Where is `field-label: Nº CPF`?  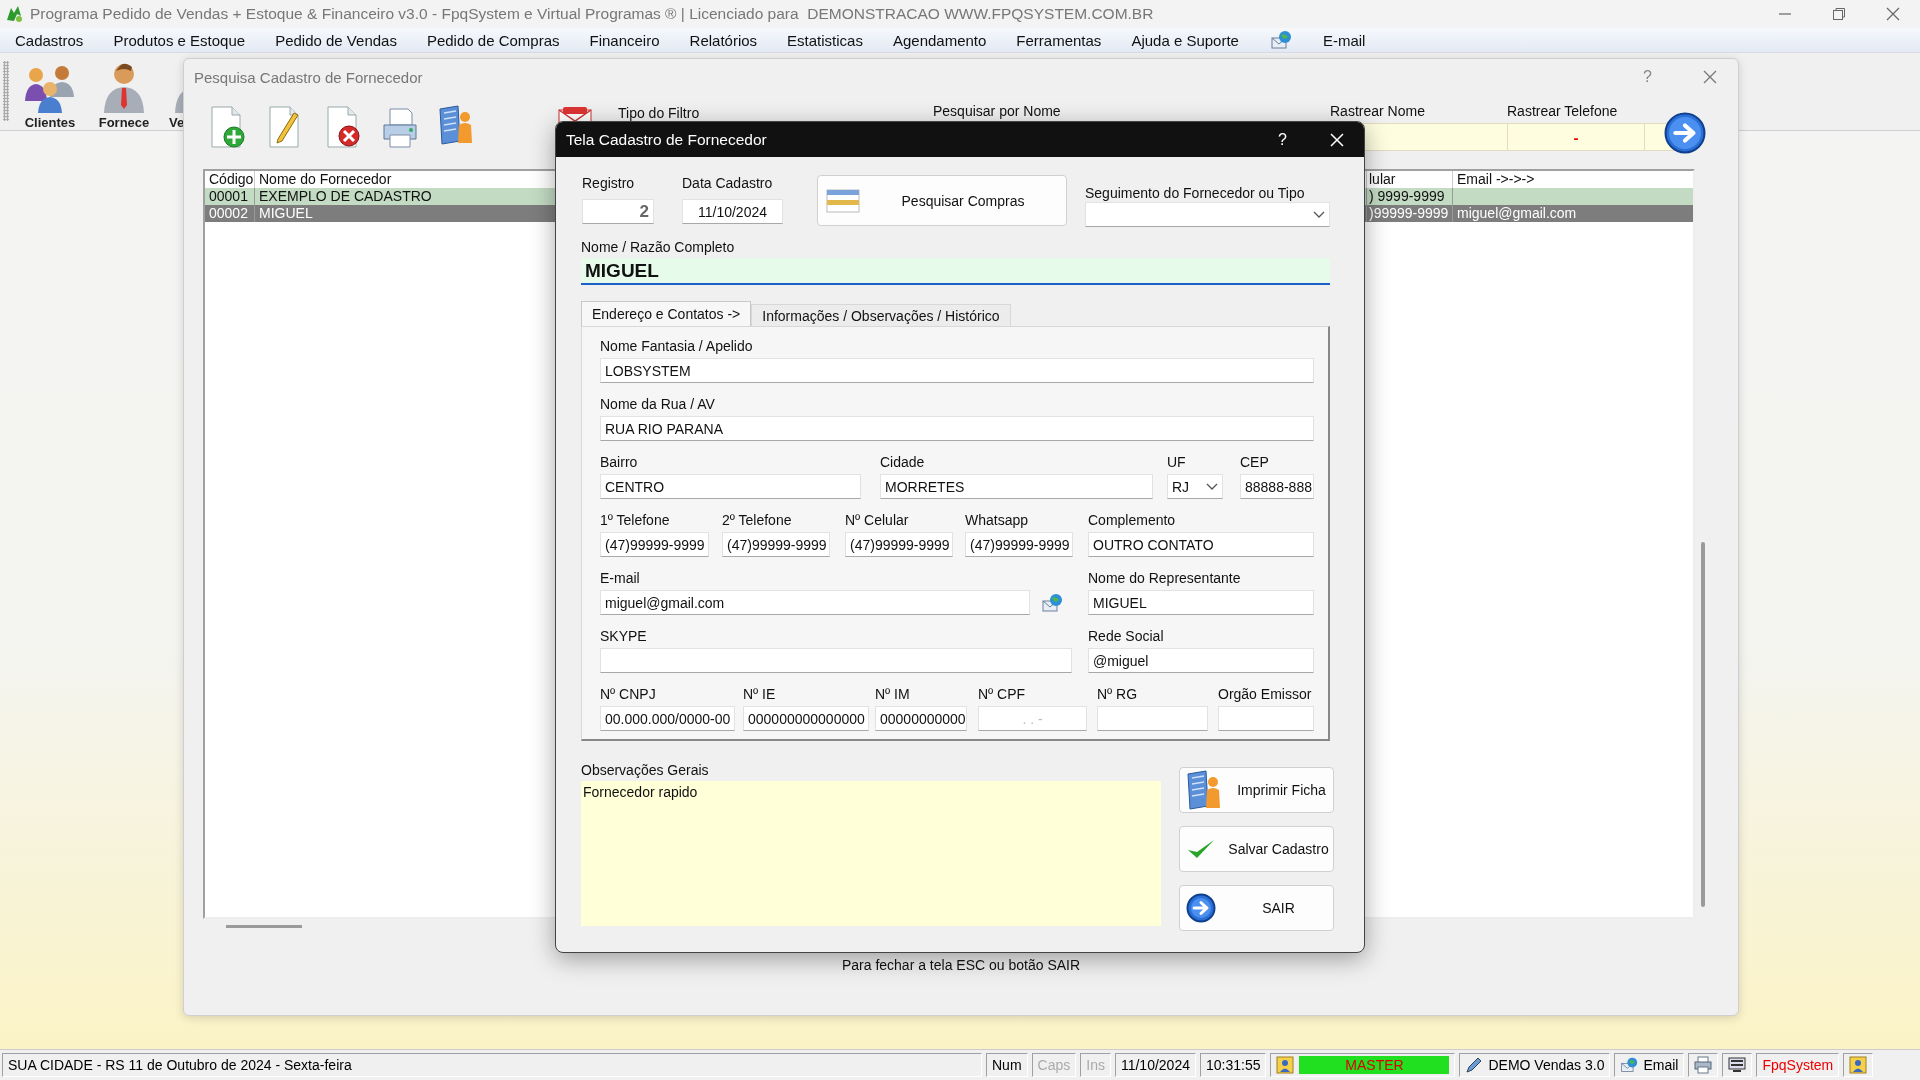 field-label: Nº CPF is located at coordinates (1002, 694).